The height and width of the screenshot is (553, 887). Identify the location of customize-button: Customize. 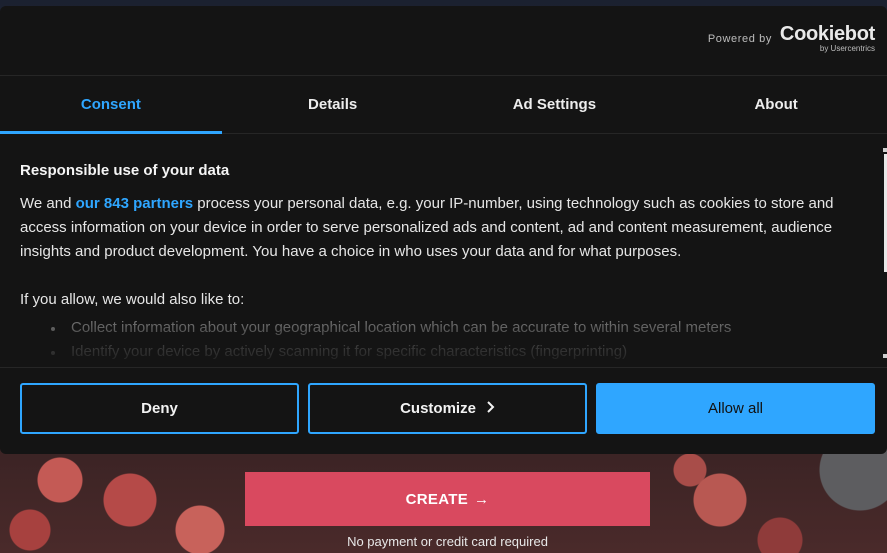
(447, 408).